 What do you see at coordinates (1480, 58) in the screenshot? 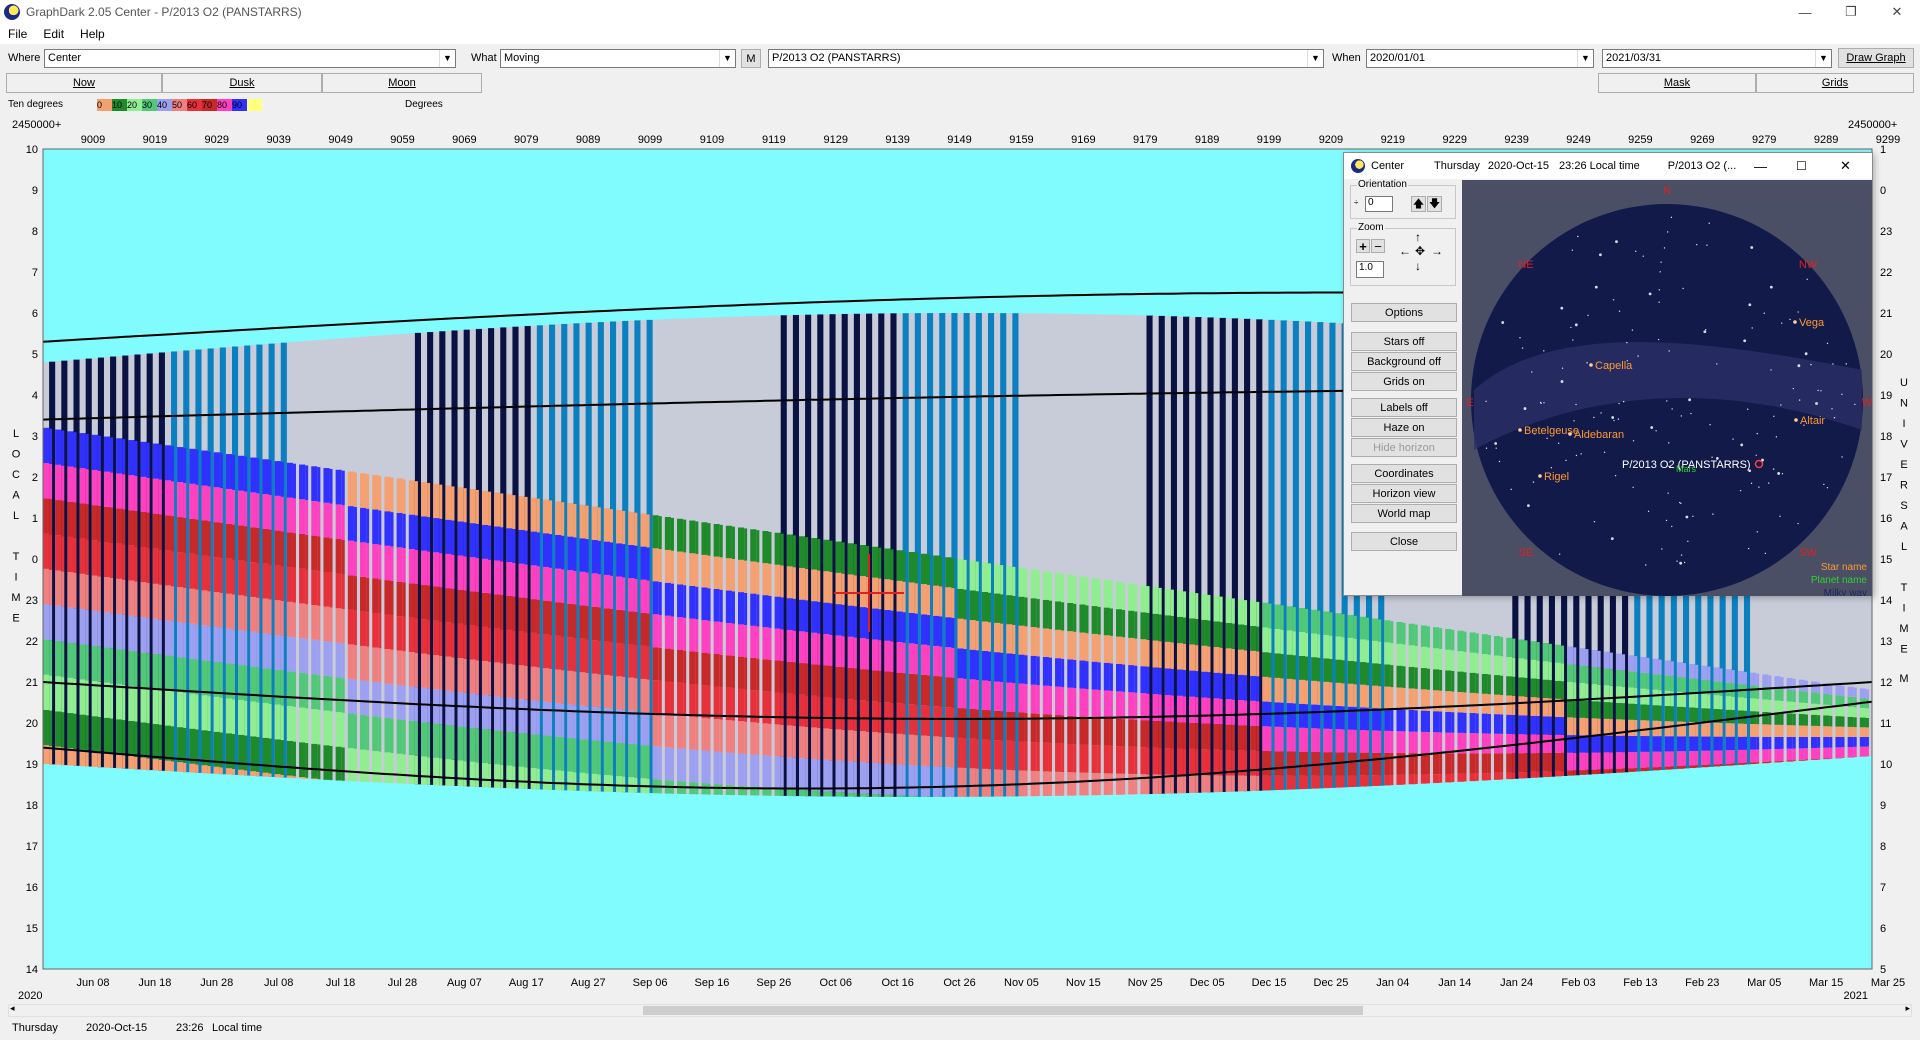
I see `when-start-select: 2020/01/01 ▼` at bounding box center [1480, 58].